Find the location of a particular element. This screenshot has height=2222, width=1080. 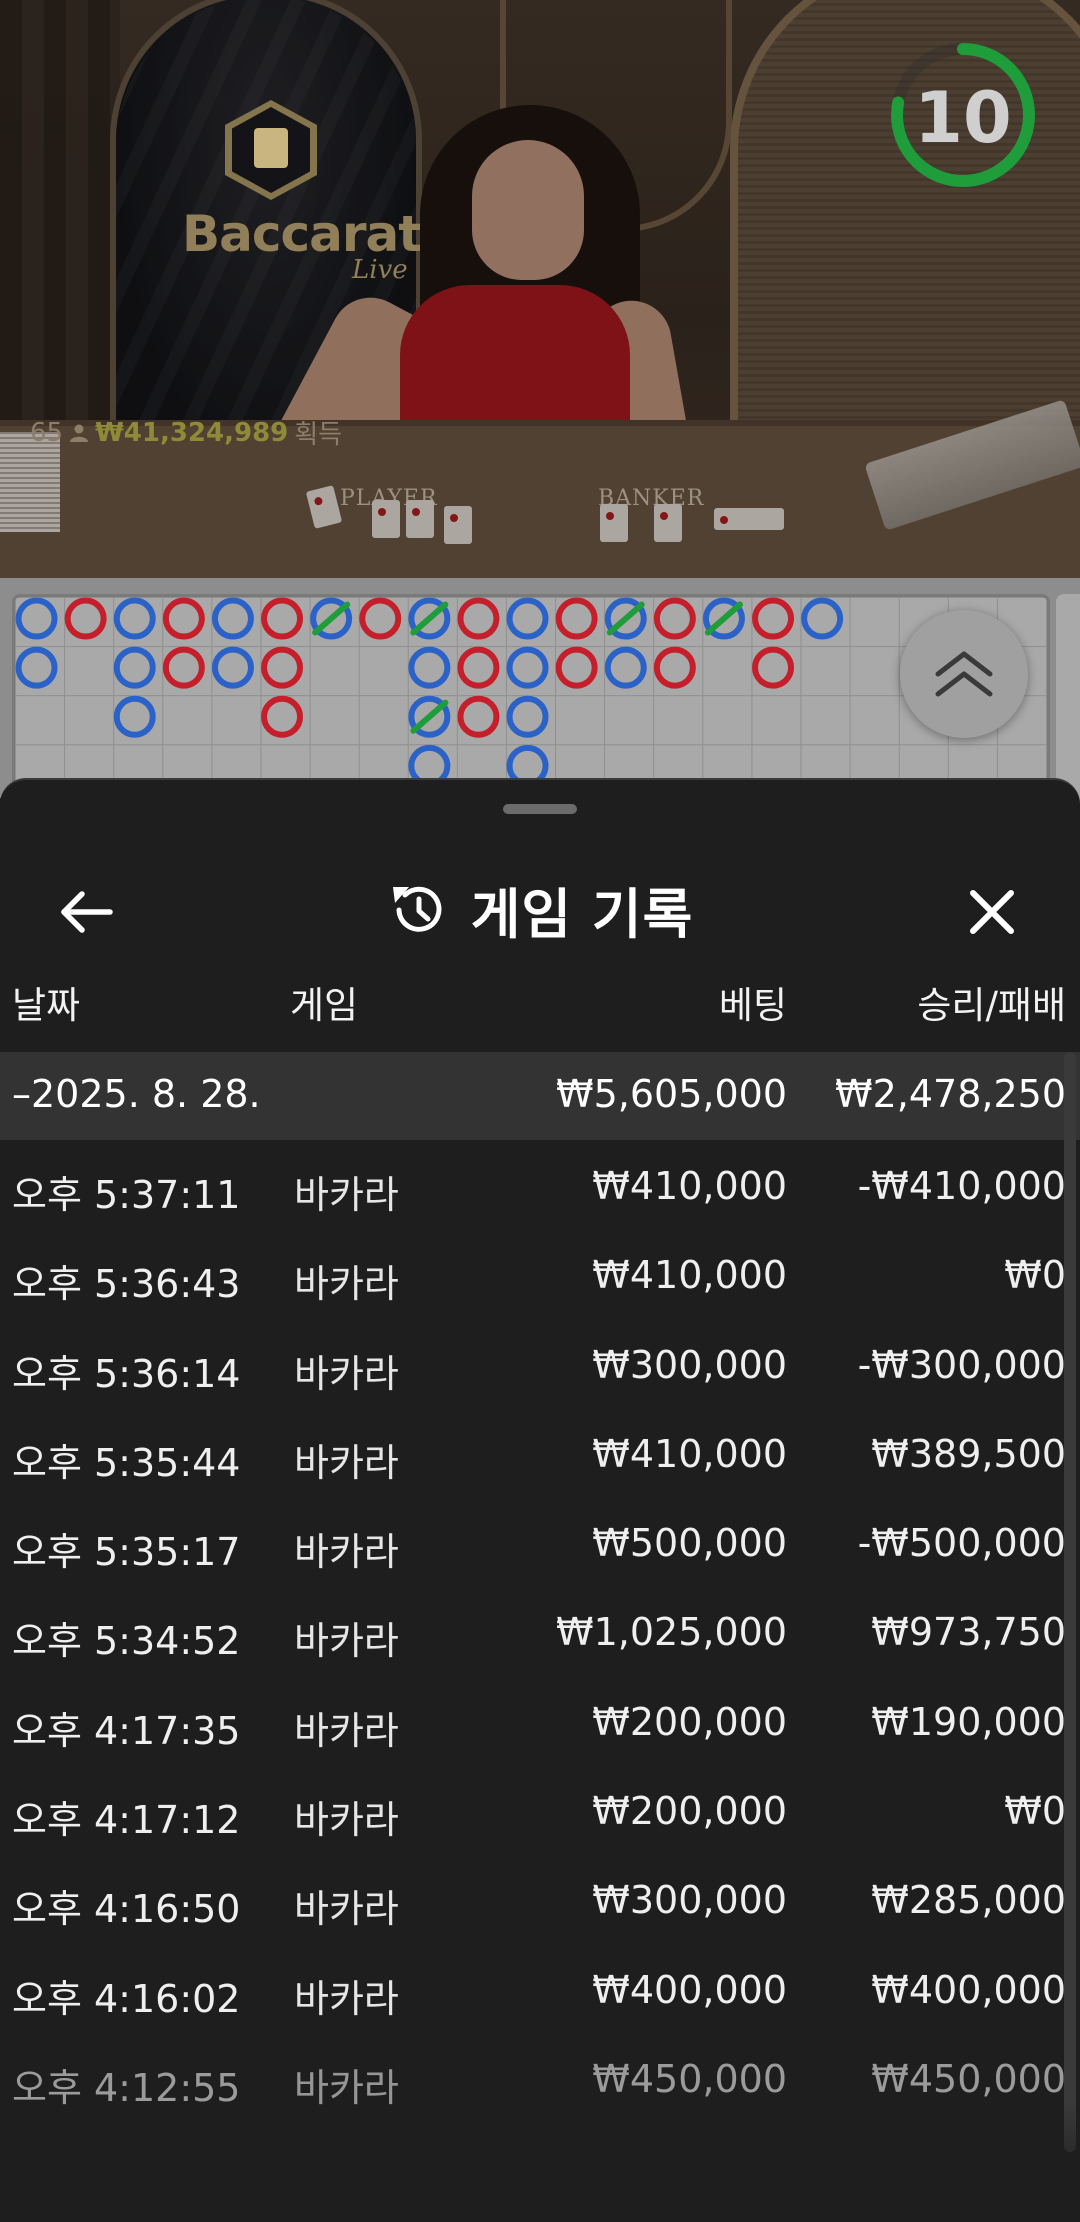

win-suffix: 획득 is located at coordinates (318, 435).